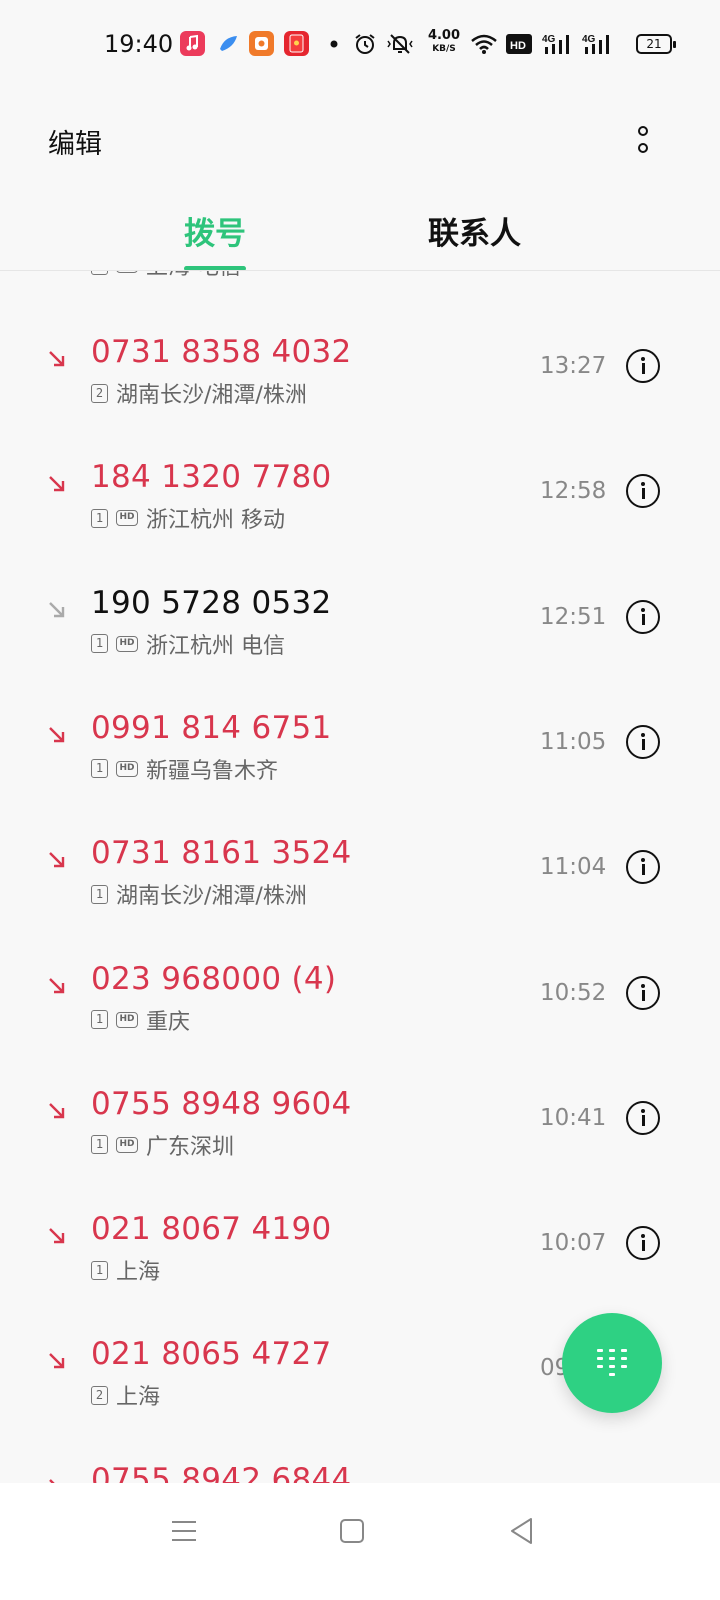 This screenshot has height=1600, width=720. Describe the element at coordinates (221, 1103) in the screenshot. I see `phone-number: 0755 8948 9604` at that location.